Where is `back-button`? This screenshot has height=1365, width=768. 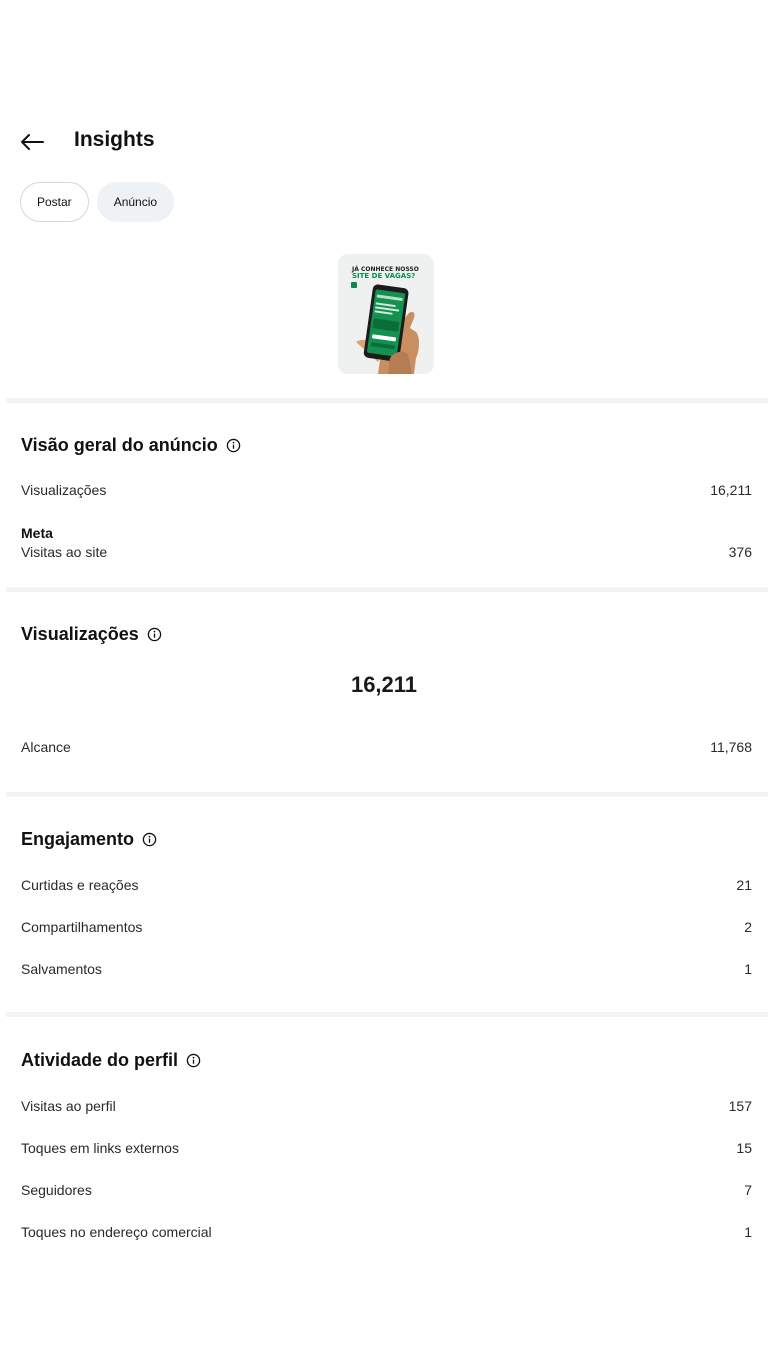 back-button is located at coordinates (32, 142).